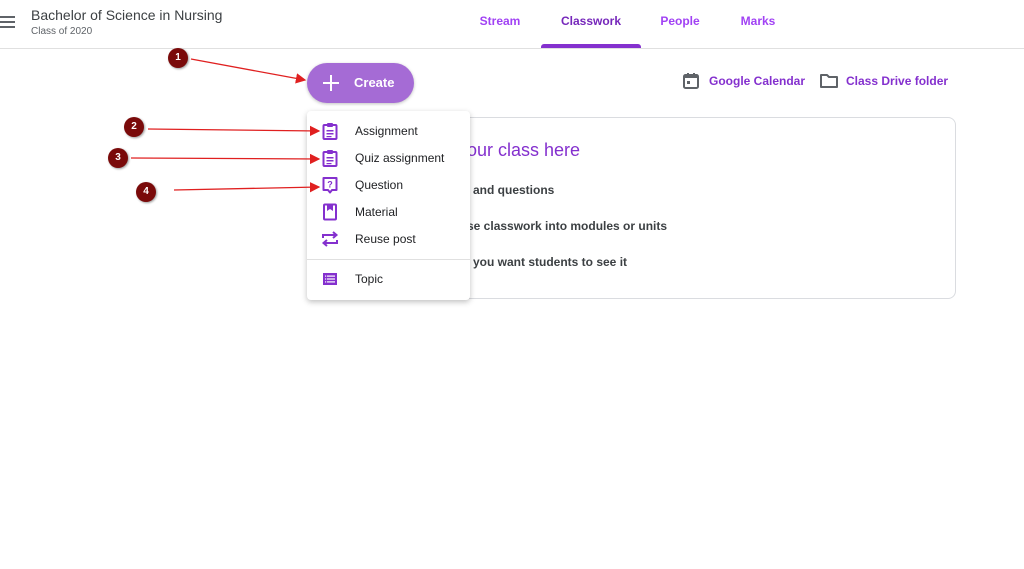 The height and width of the screenshot is (569, 1024). Describe the element at coordinates (134, 127) in the screenshot. I see `annotation-badge-2: 2` at that location.